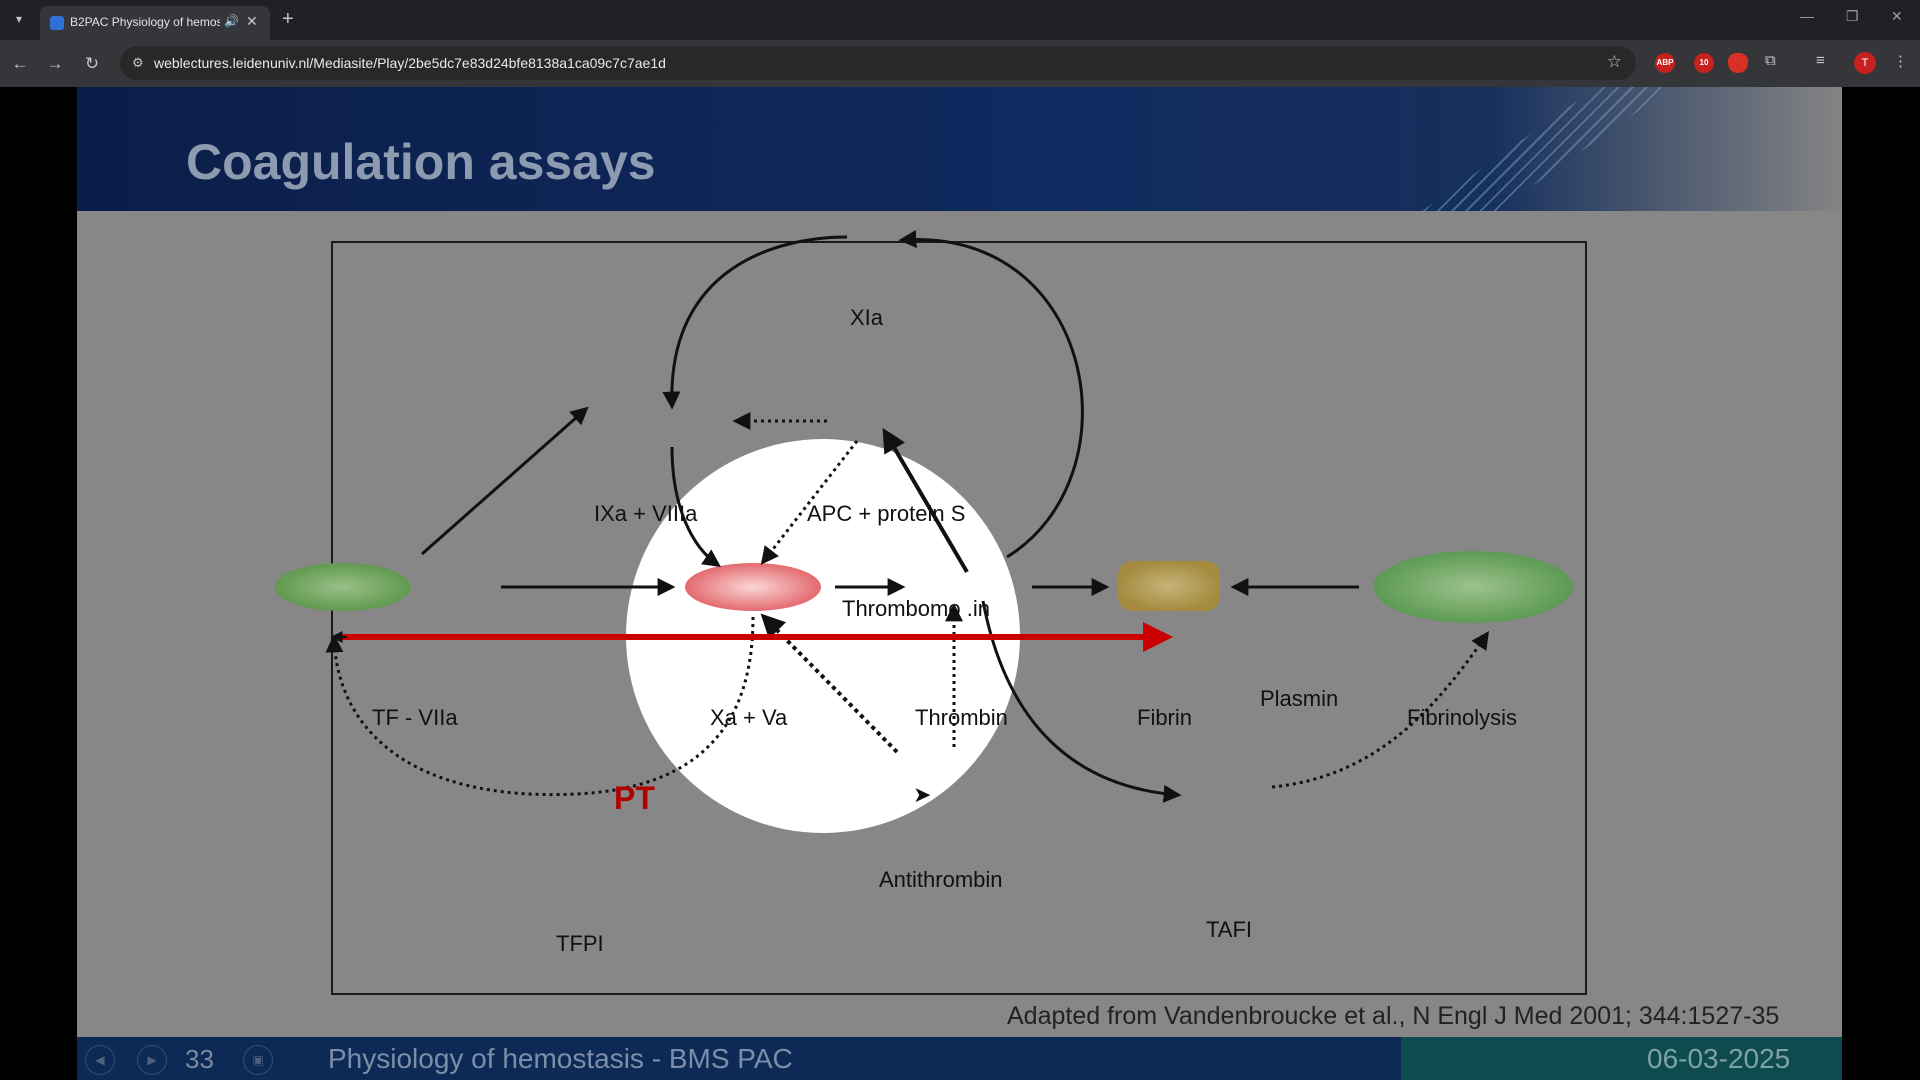  I want to click on extensions-puzzle-icon: ⧉, so click(1770, 60).